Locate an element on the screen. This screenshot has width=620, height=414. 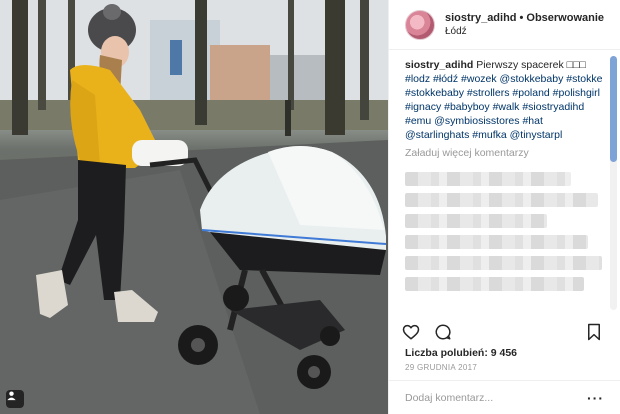
scrollbar-thumb is located at coordinates (613, 109).